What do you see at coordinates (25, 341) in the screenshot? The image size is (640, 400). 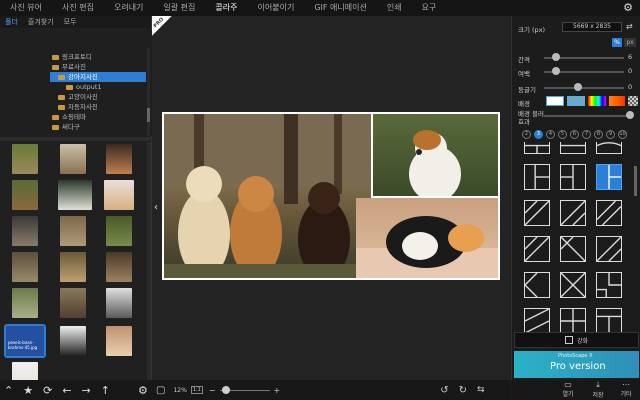 I see `thumbnail-selected: pexels-bean-brahms-45.jpg` at bounding box center [25, 341].